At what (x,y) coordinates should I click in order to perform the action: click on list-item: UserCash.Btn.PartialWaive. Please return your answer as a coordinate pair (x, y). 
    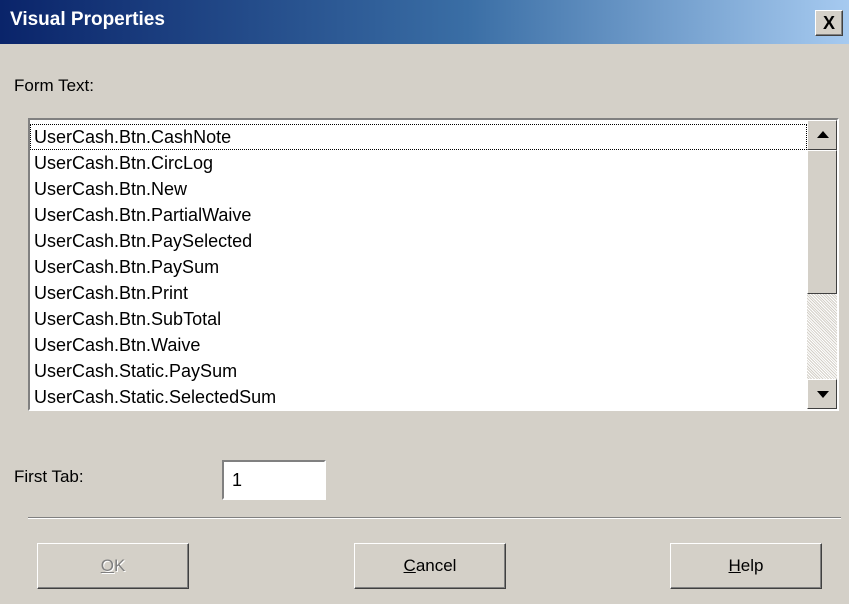
    Looking at the image, I should click on (418, 215).